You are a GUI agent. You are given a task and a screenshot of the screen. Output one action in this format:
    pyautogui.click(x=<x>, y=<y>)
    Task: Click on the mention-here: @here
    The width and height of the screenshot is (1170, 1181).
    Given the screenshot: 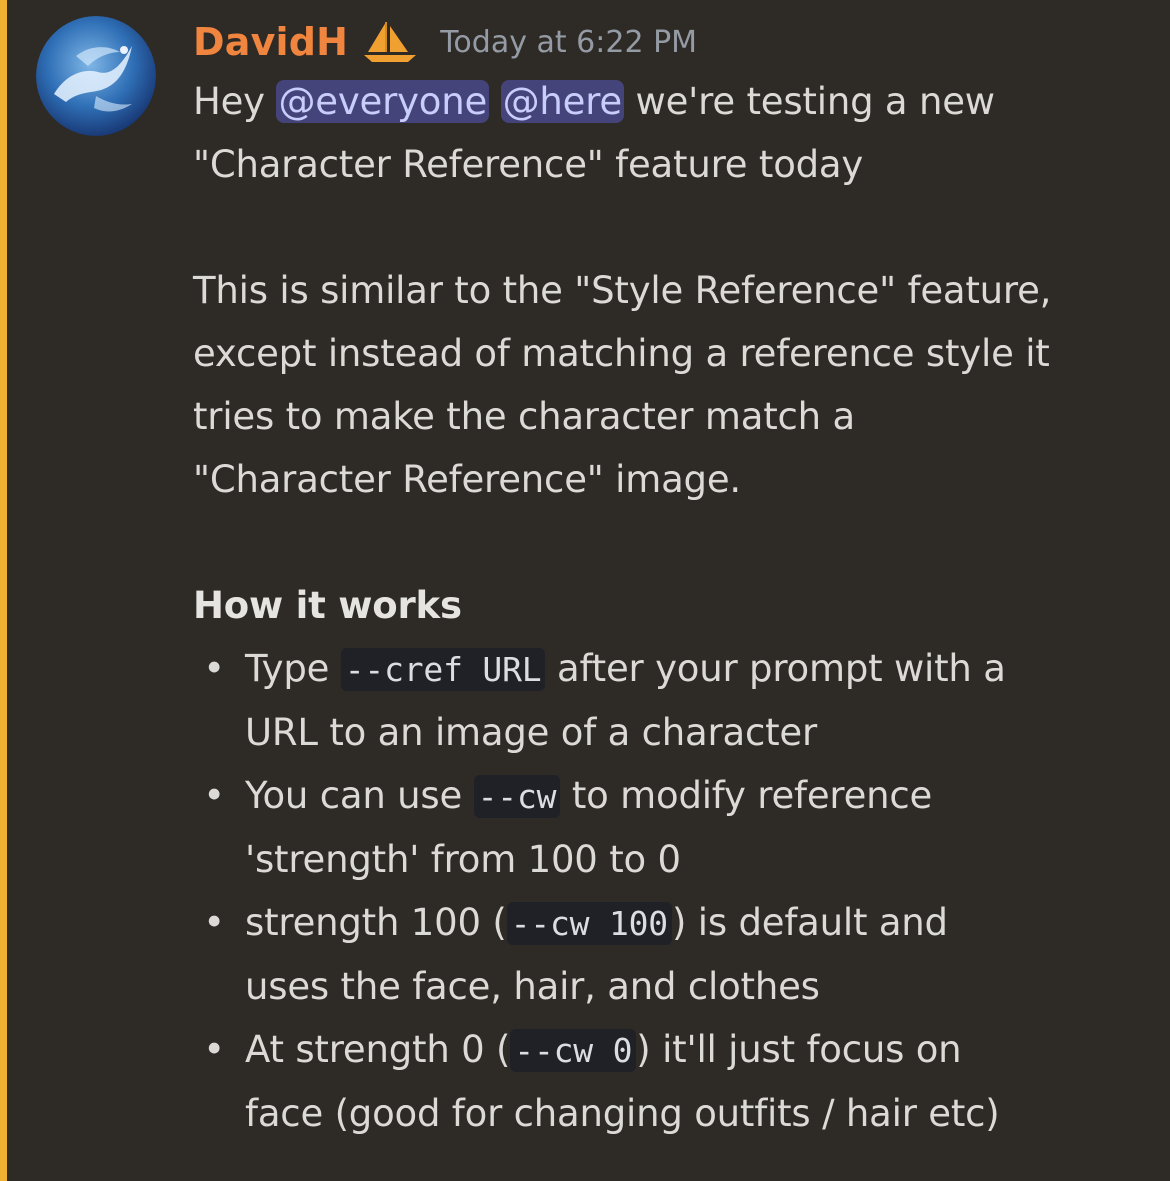 What is the action you would take?
    pyautogui.click(x=562, y=101)
    